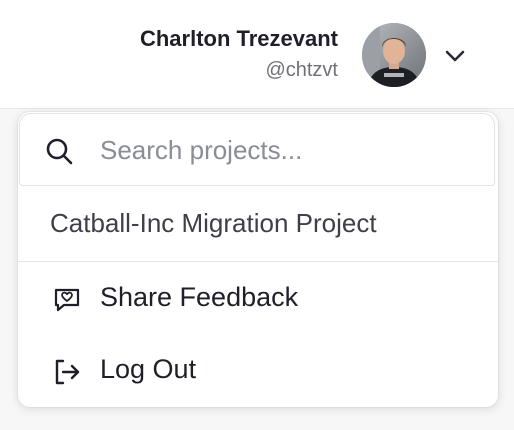 This screenshot has height=430, width=514. I want to click on user-avatar-photo, so click(394, 55).